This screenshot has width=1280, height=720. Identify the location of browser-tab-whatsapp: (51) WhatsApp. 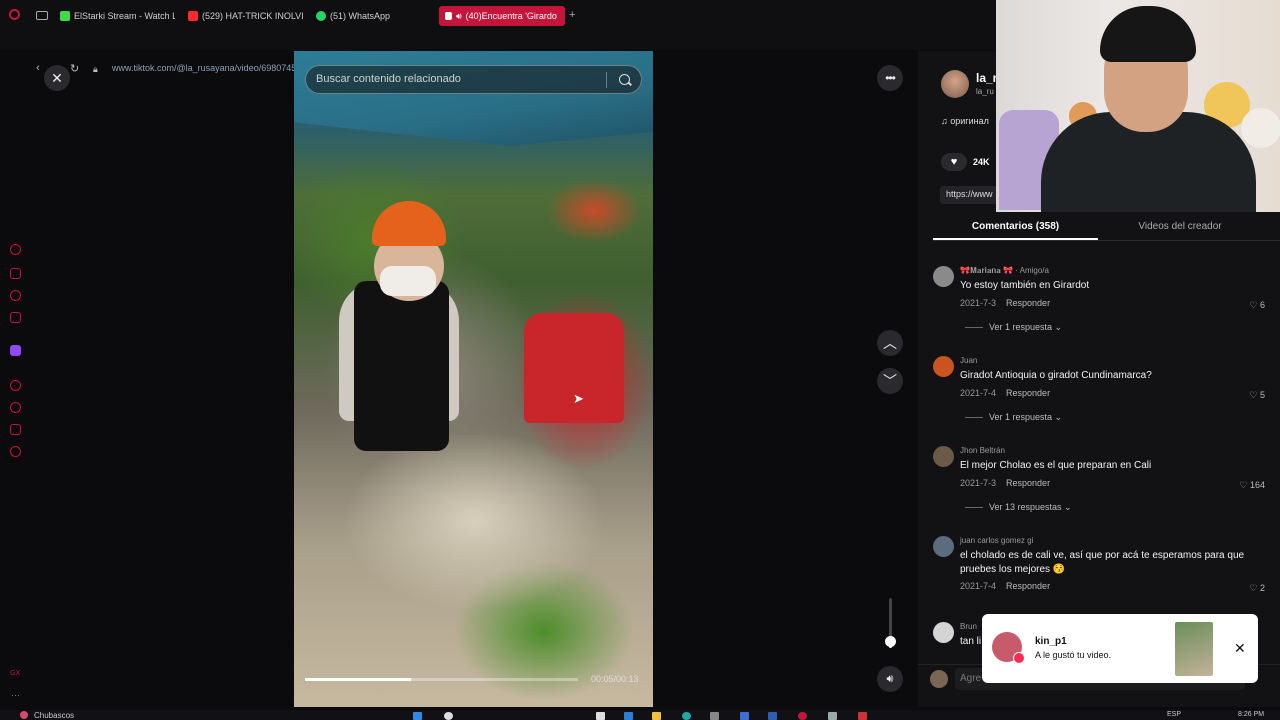
(371, 16).